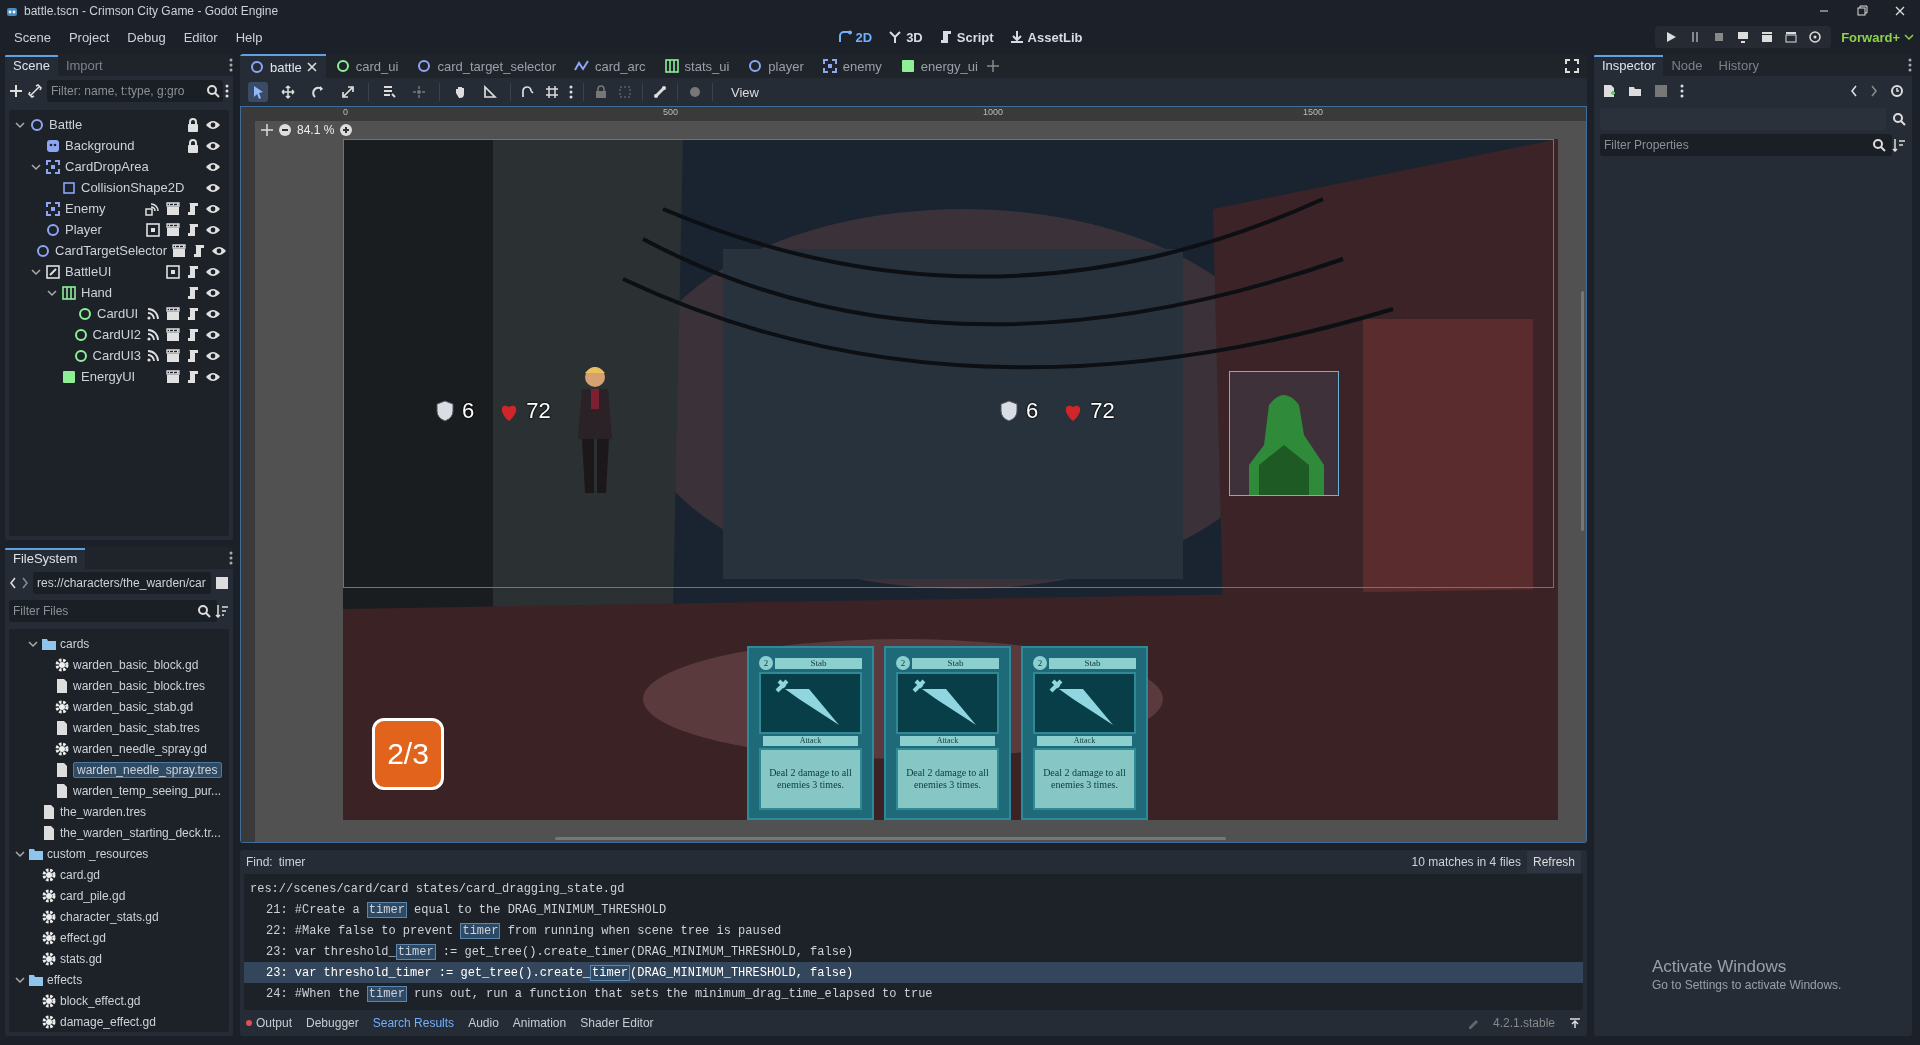  Describe the element at coordinates (316, 130) in the screenshot. I see `zoom-level: 84.1 %` at that location.